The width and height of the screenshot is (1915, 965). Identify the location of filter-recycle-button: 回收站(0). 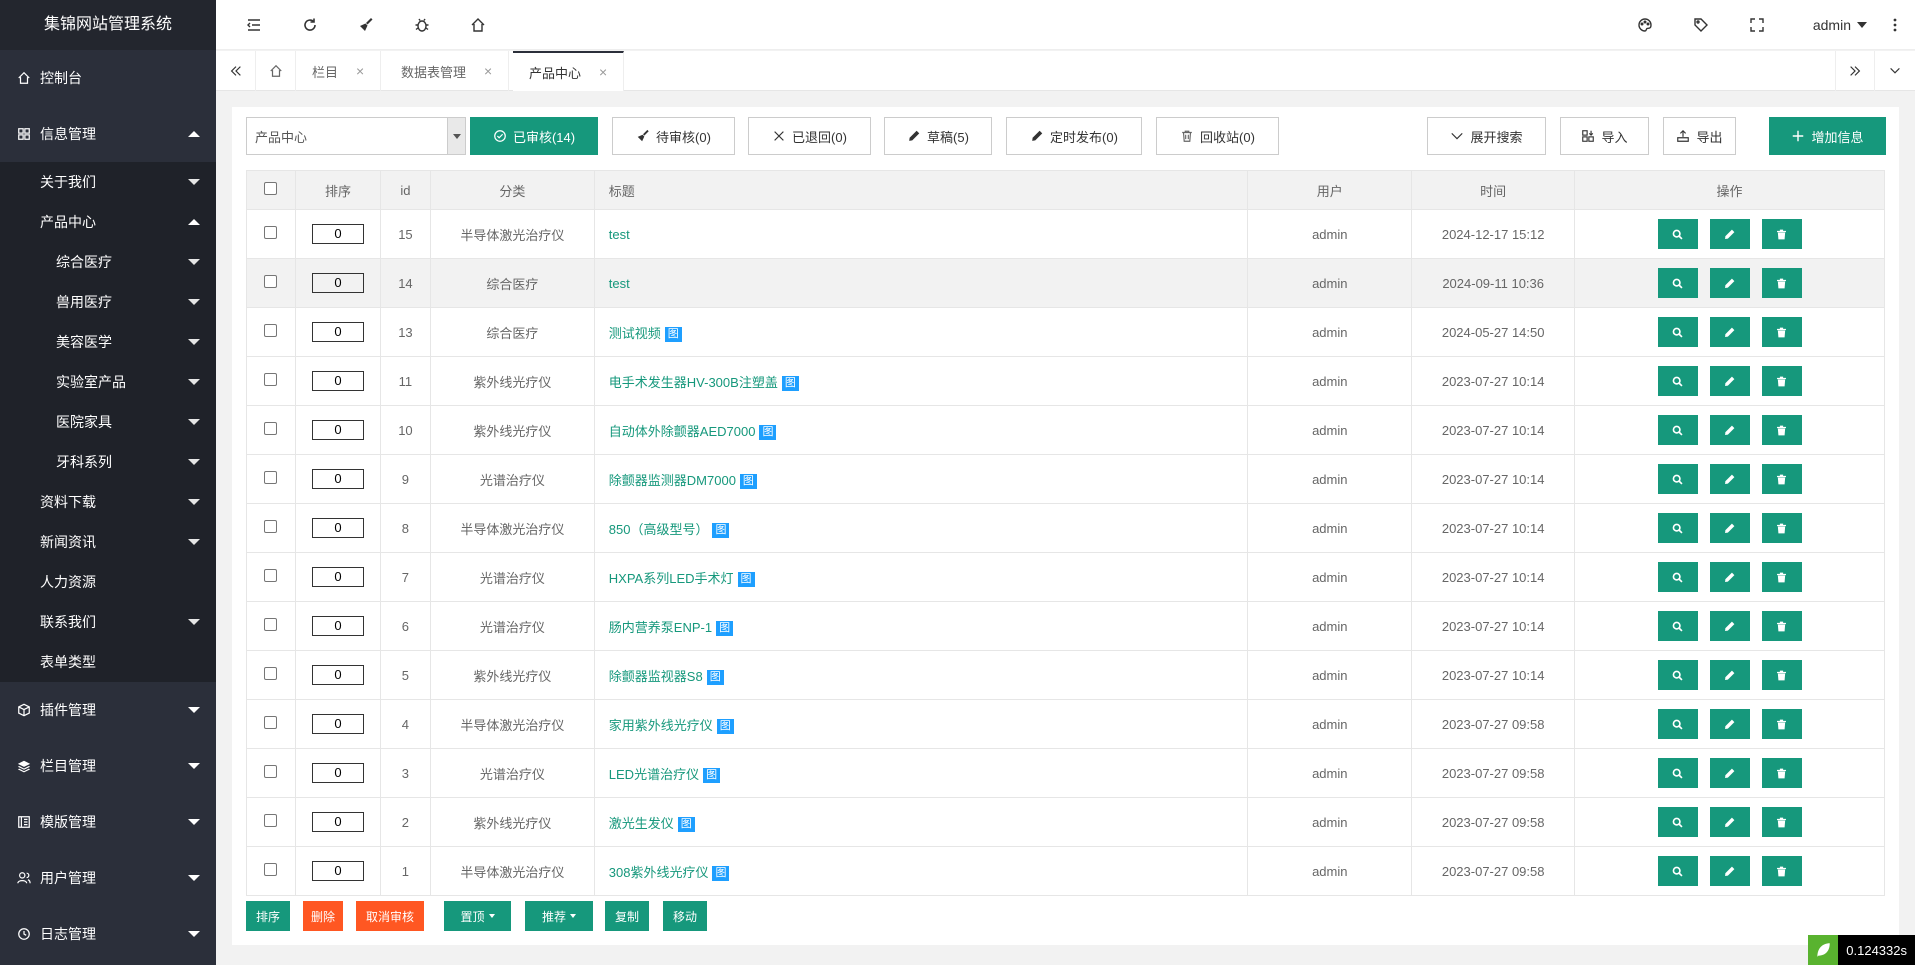
(1217, 136).